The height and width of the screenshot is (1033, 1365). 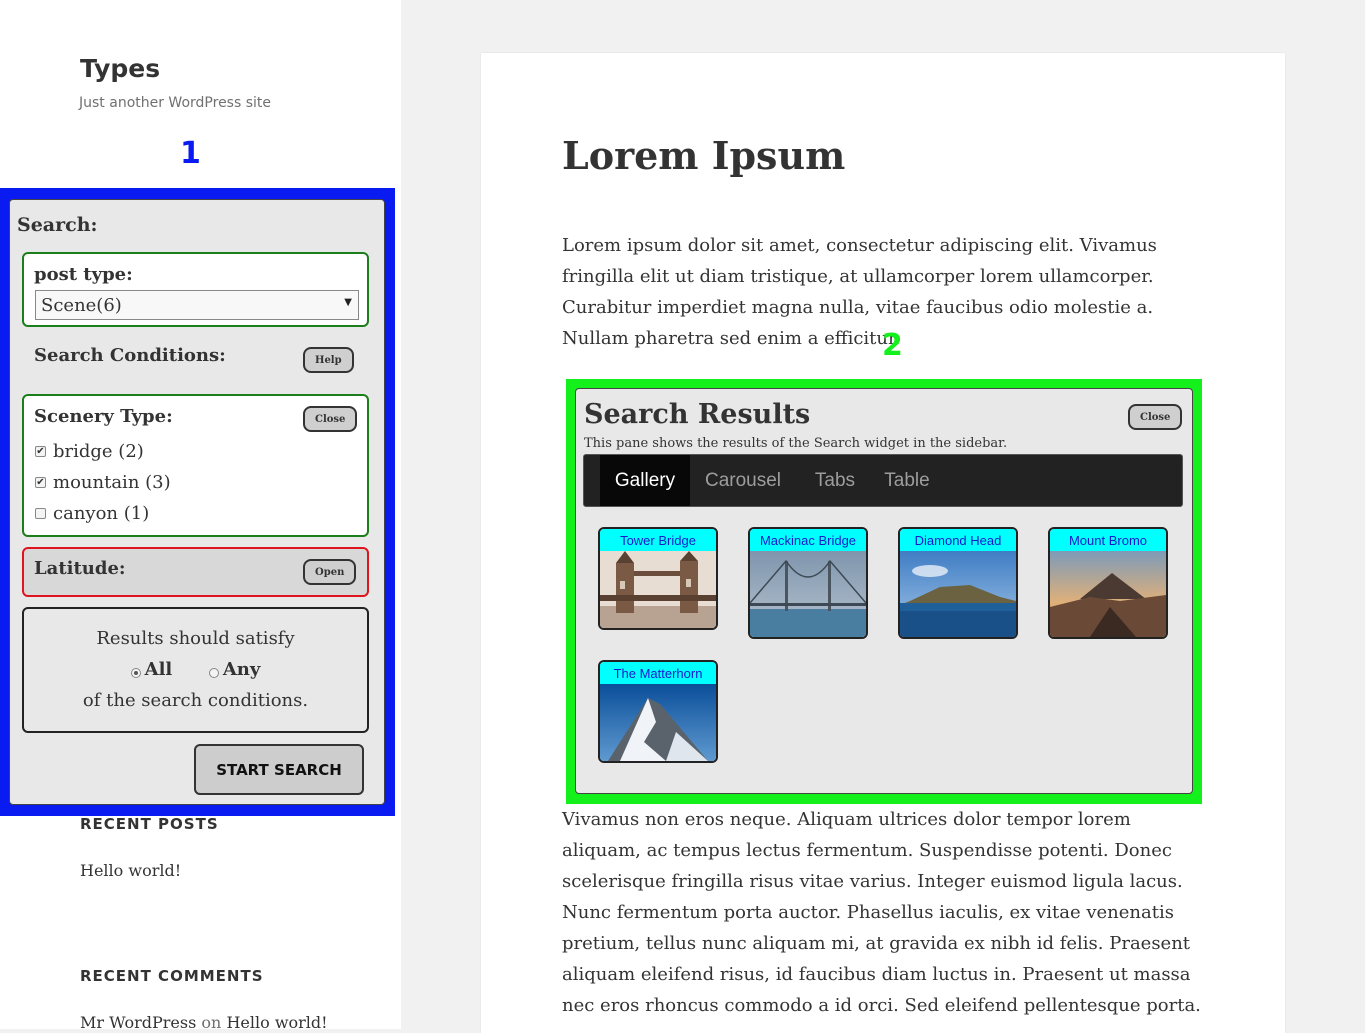 What do you see at coordinates (172, 976) in the screenshot?
I see `recent-comments-heading: RECENT COMMENTS` at bounding box center [172, 976].